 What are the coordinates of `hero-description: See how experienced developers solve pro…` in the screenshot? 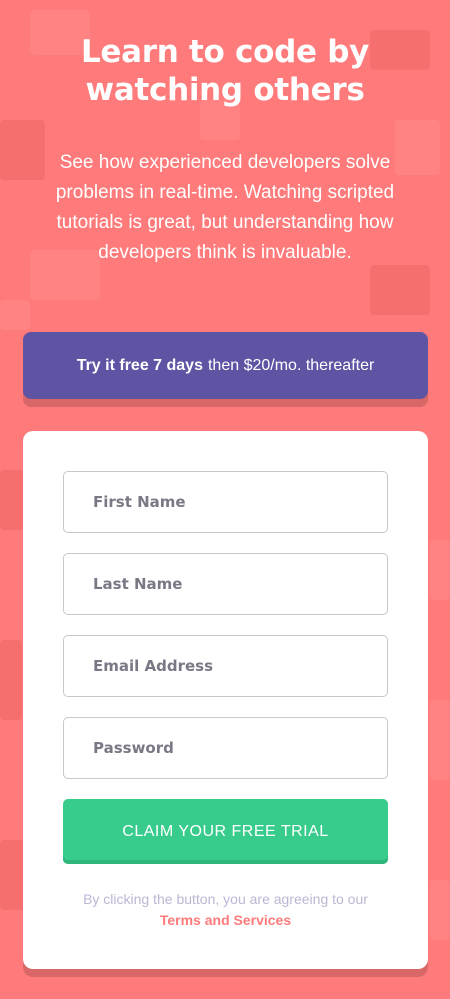 It's located at (225, 207).